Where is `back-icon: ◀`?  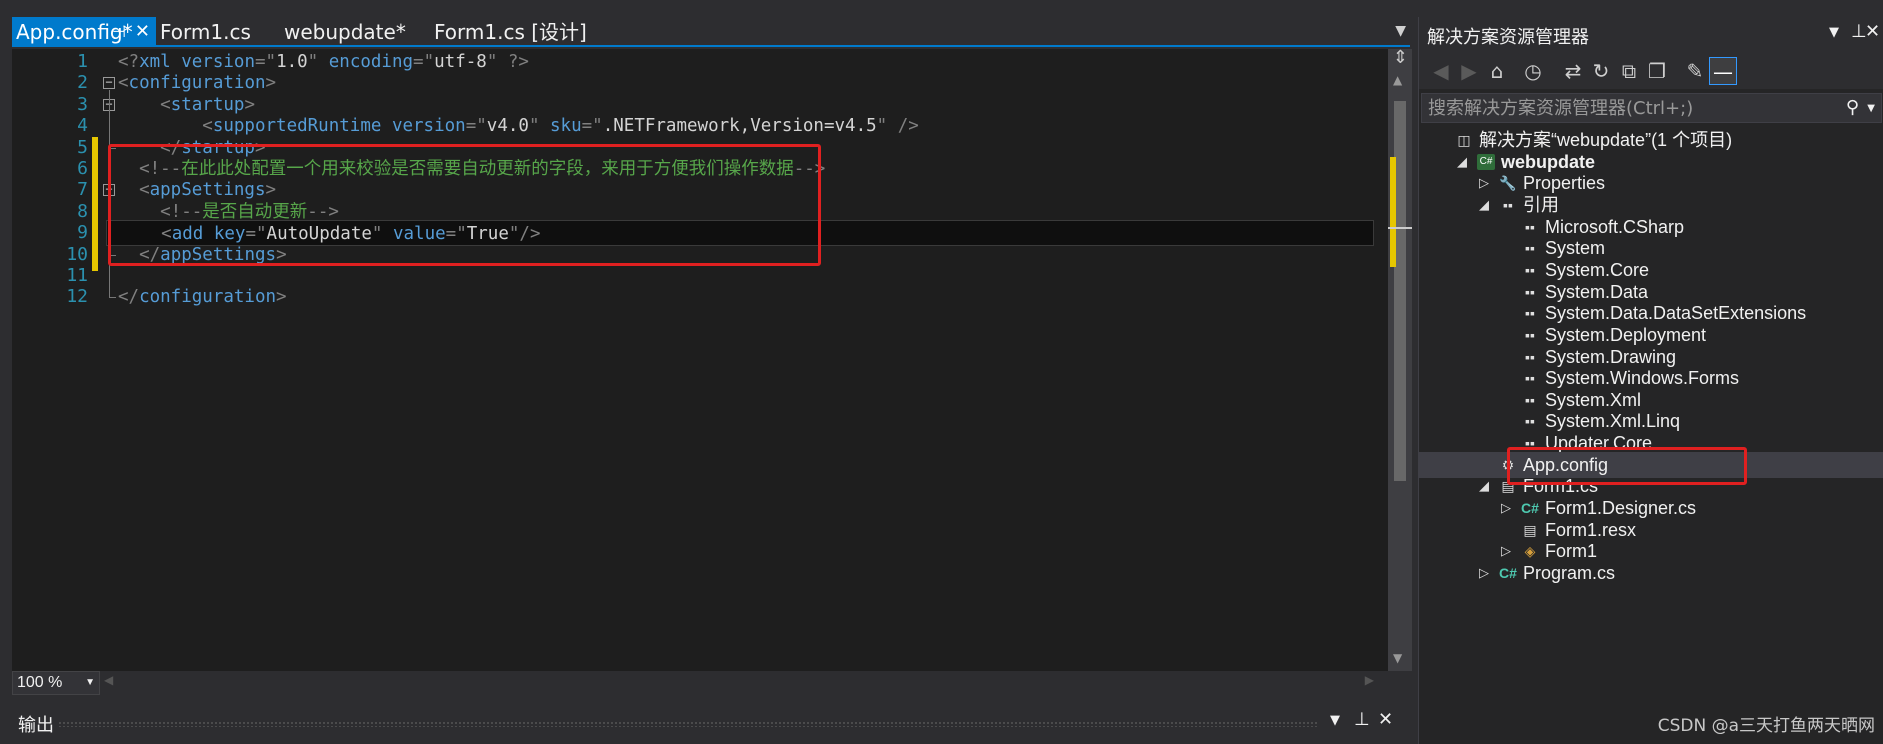
back-icon: ◀ is located at coordinates (1441, 71).